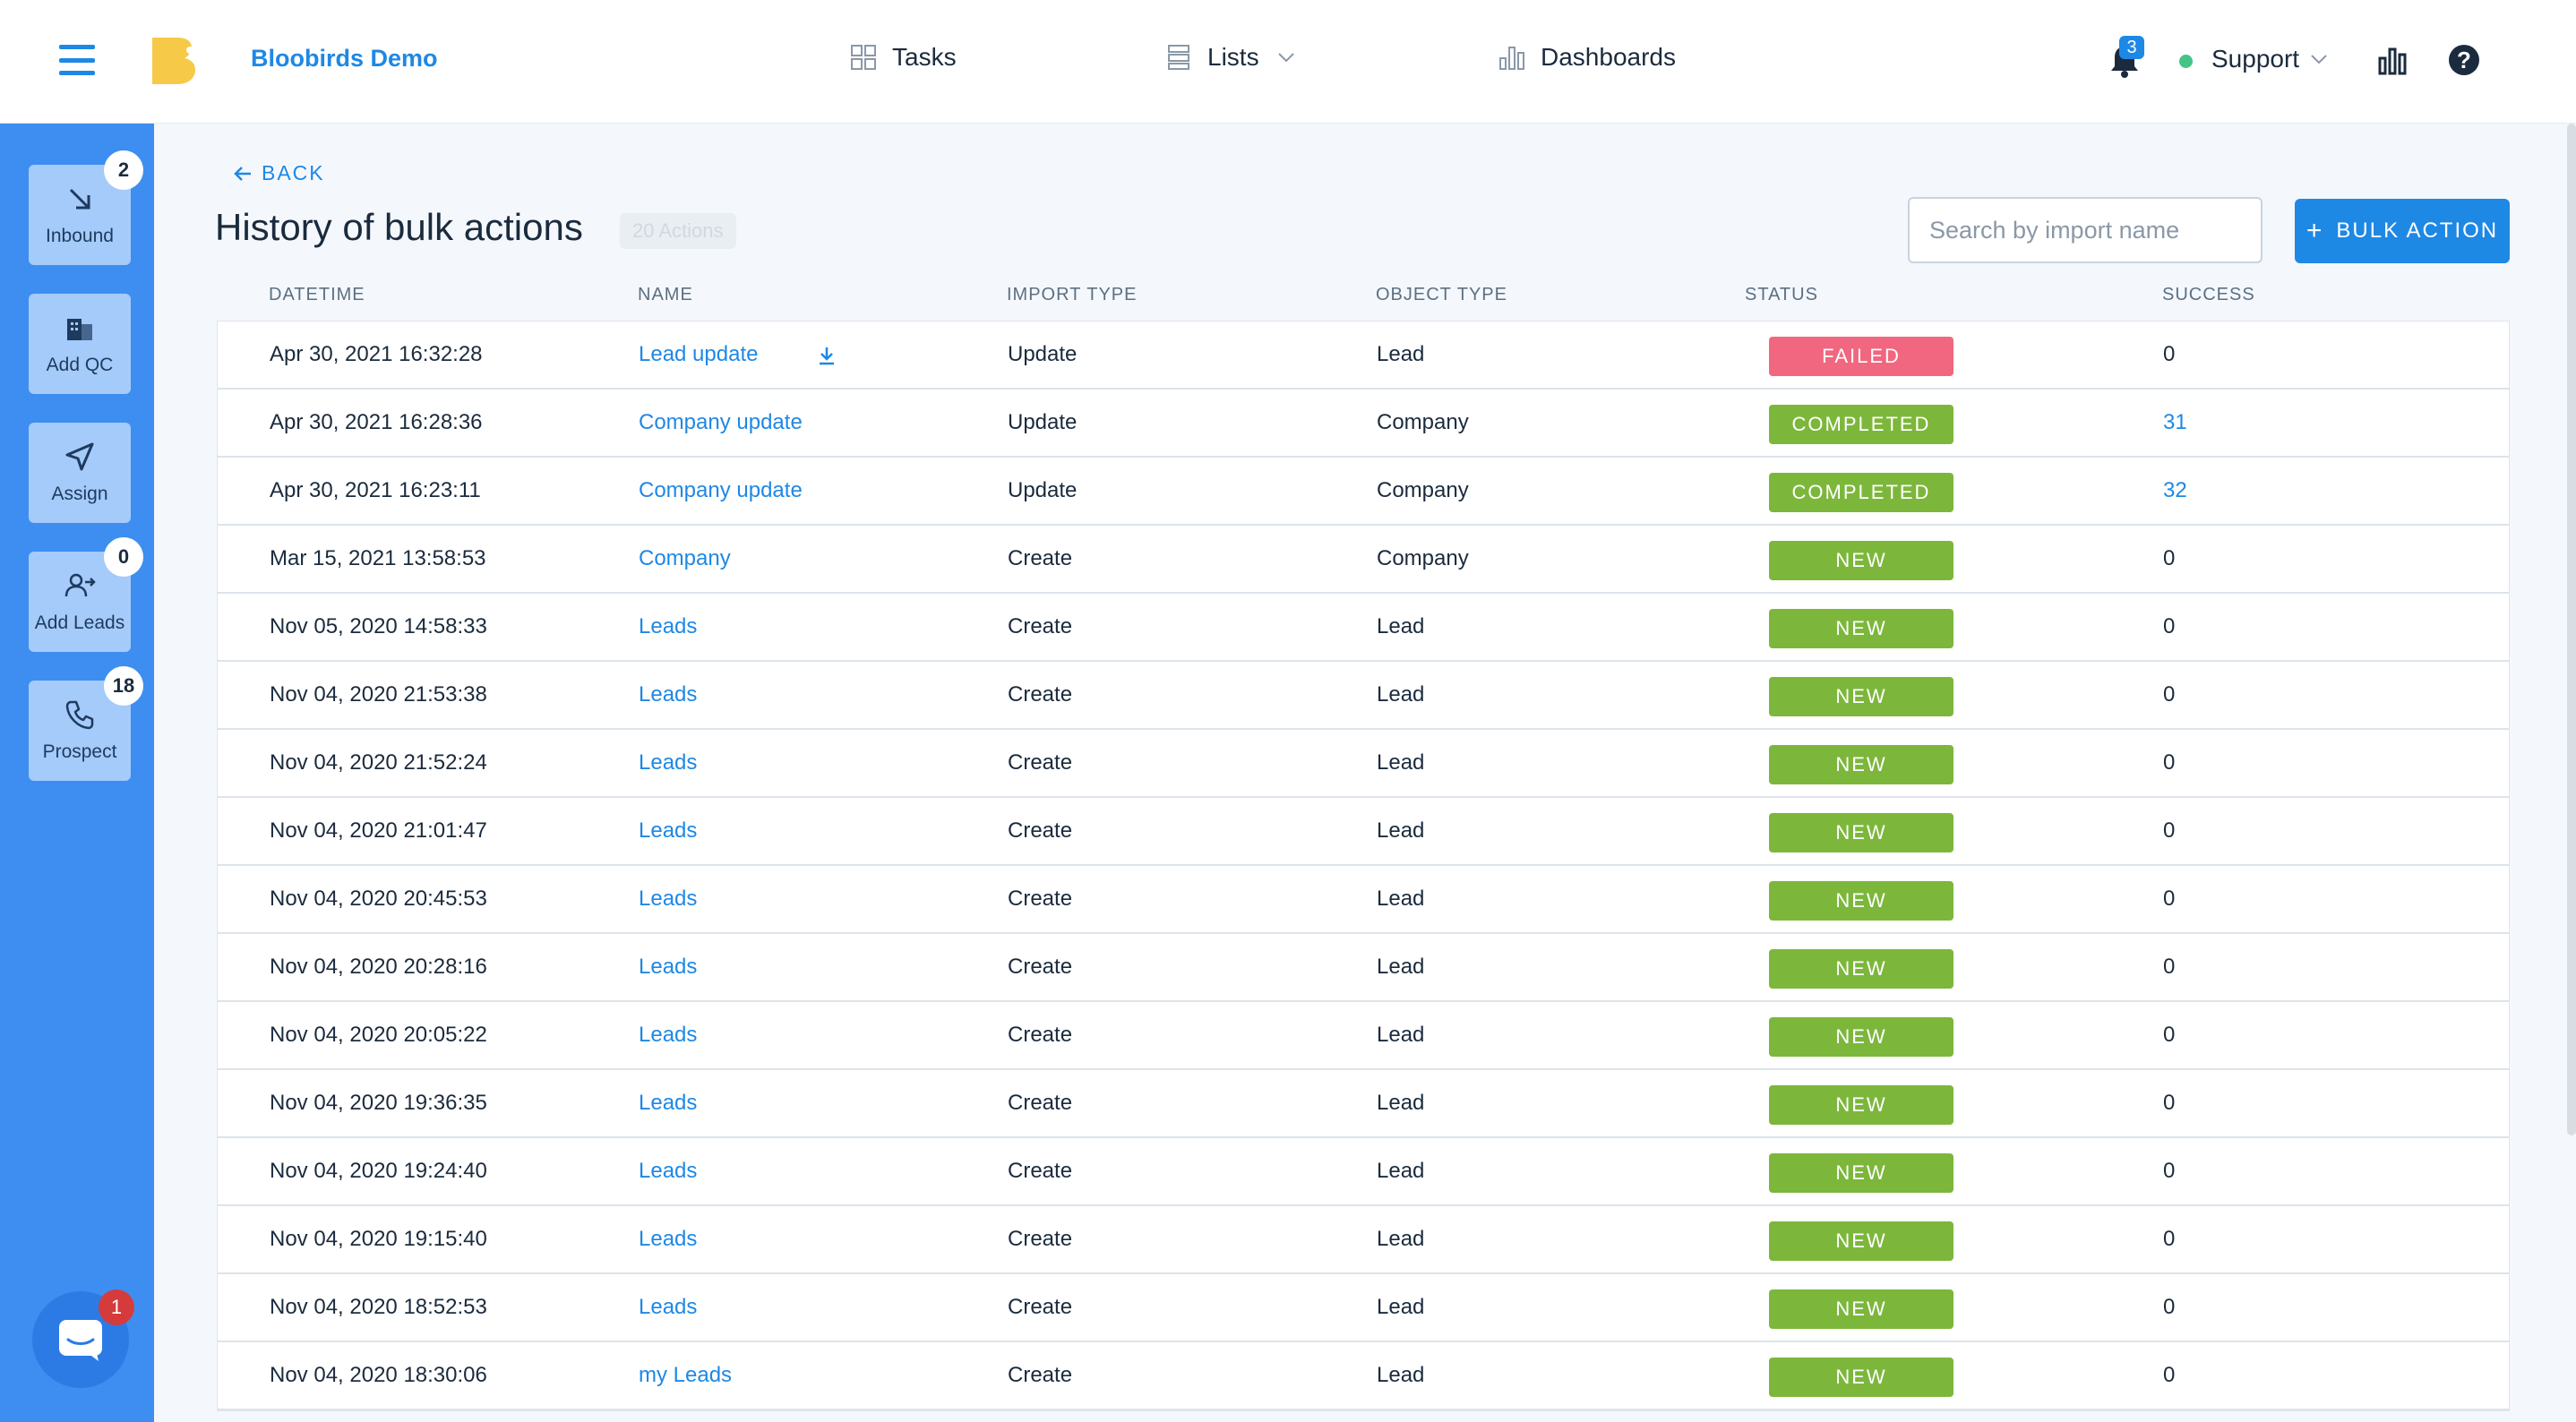 The image size is (2576, 1422). I want to click on bulk-action-label: BULK ACTION, so click(2417, 230).